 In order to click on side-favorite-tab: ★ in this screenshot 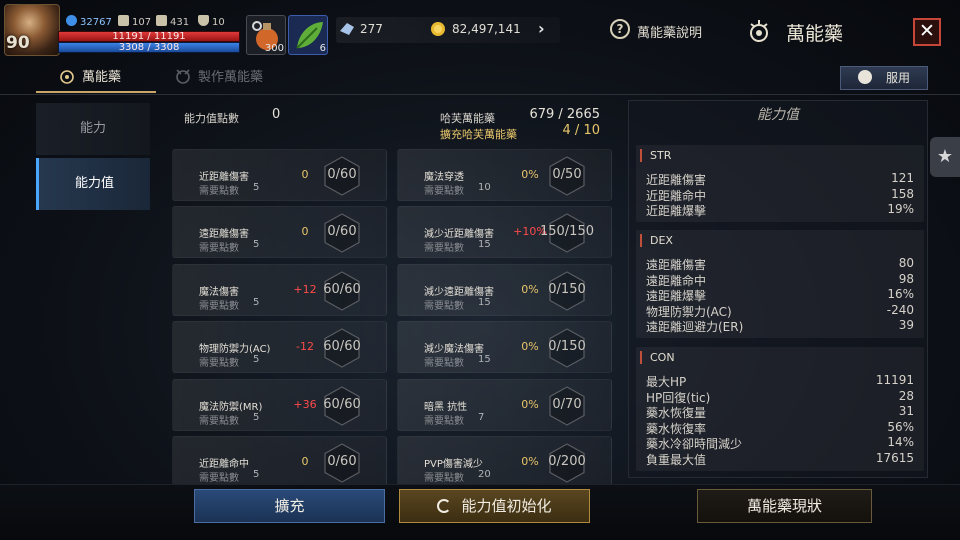, I will do `click(945, 157)`.